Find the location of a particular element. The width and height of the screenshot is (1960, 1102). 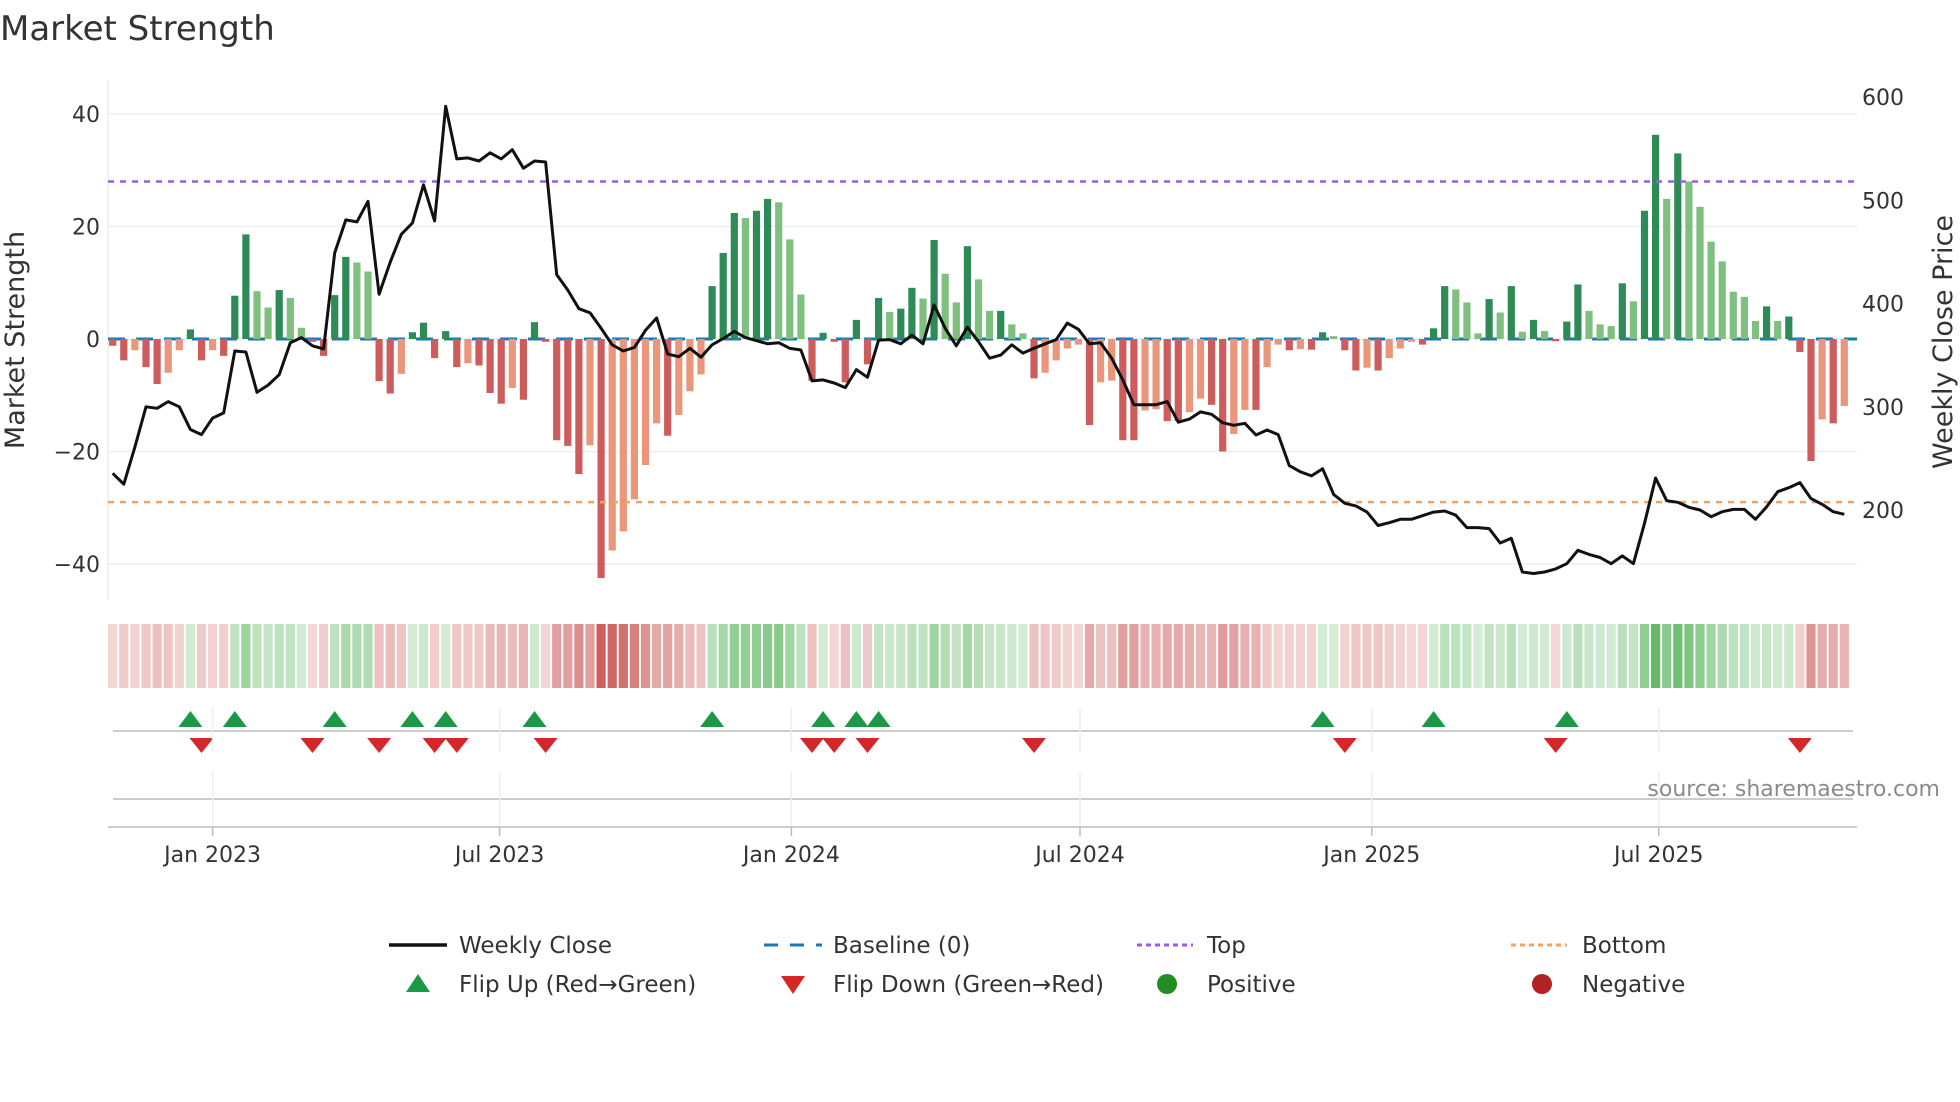

legend-label: Top is located at coordinates (1226, 946).